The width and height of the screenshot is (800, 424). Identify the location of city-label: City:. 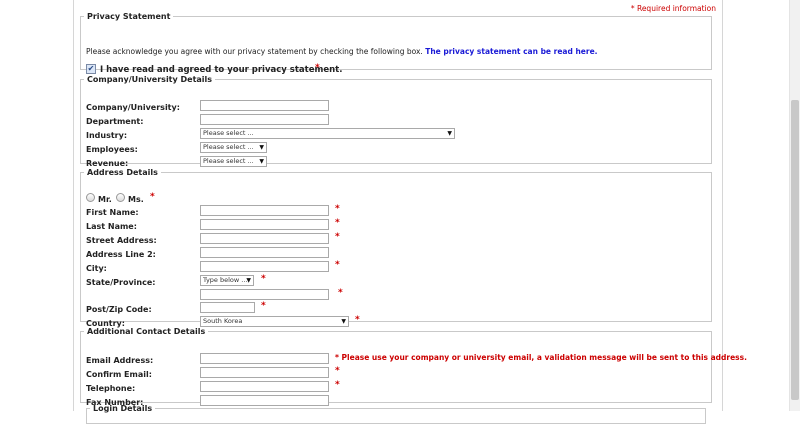
(96, 268).